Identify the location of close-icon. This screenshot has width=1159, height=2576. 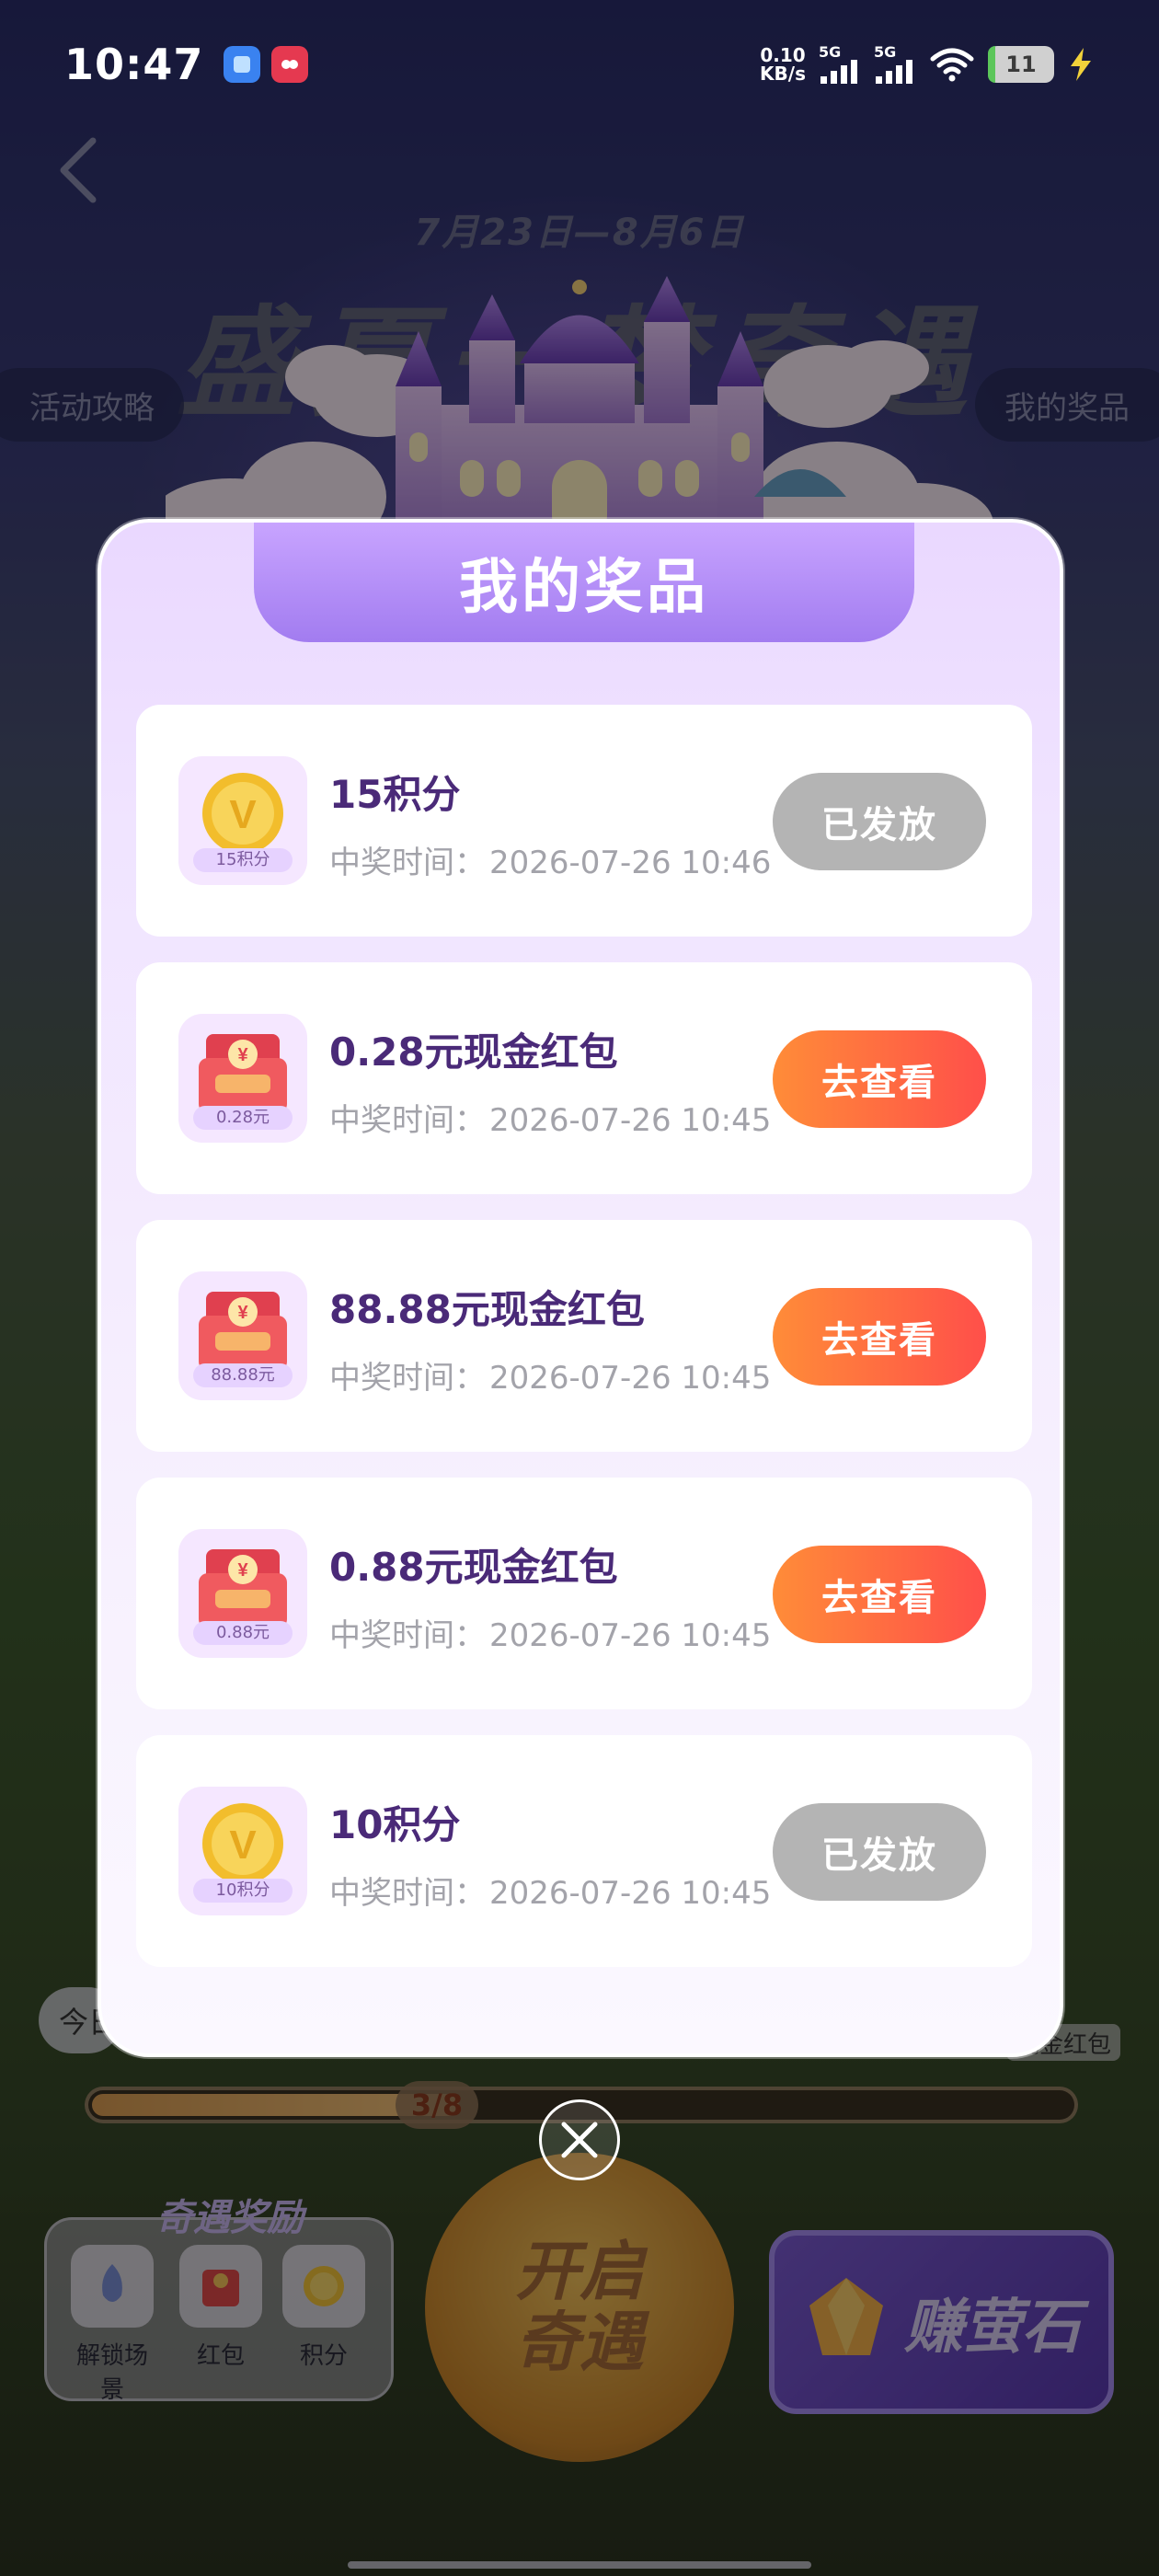
(579, 2140).